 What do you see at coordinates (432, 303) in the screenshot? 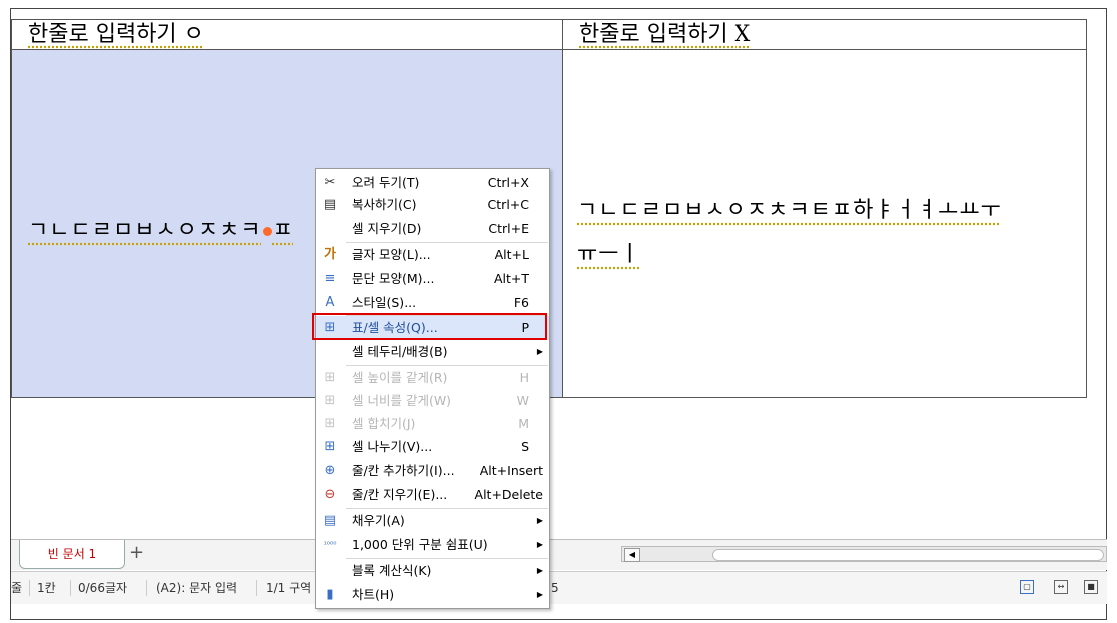
I see `menu-item-style: A 스타일(S)... F6` at bounding box center [432, 303].